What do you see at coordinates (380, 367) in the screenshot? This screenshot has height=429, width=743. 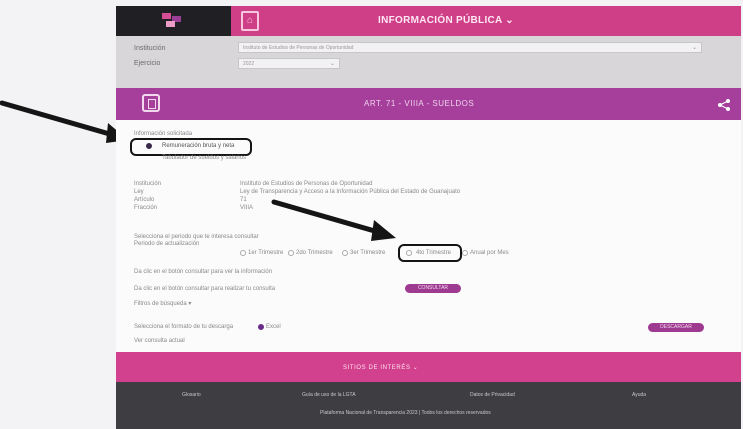 I see `footer-title: SITIOS DE INTERÉS ⌄` at bounding box center [380, 367].